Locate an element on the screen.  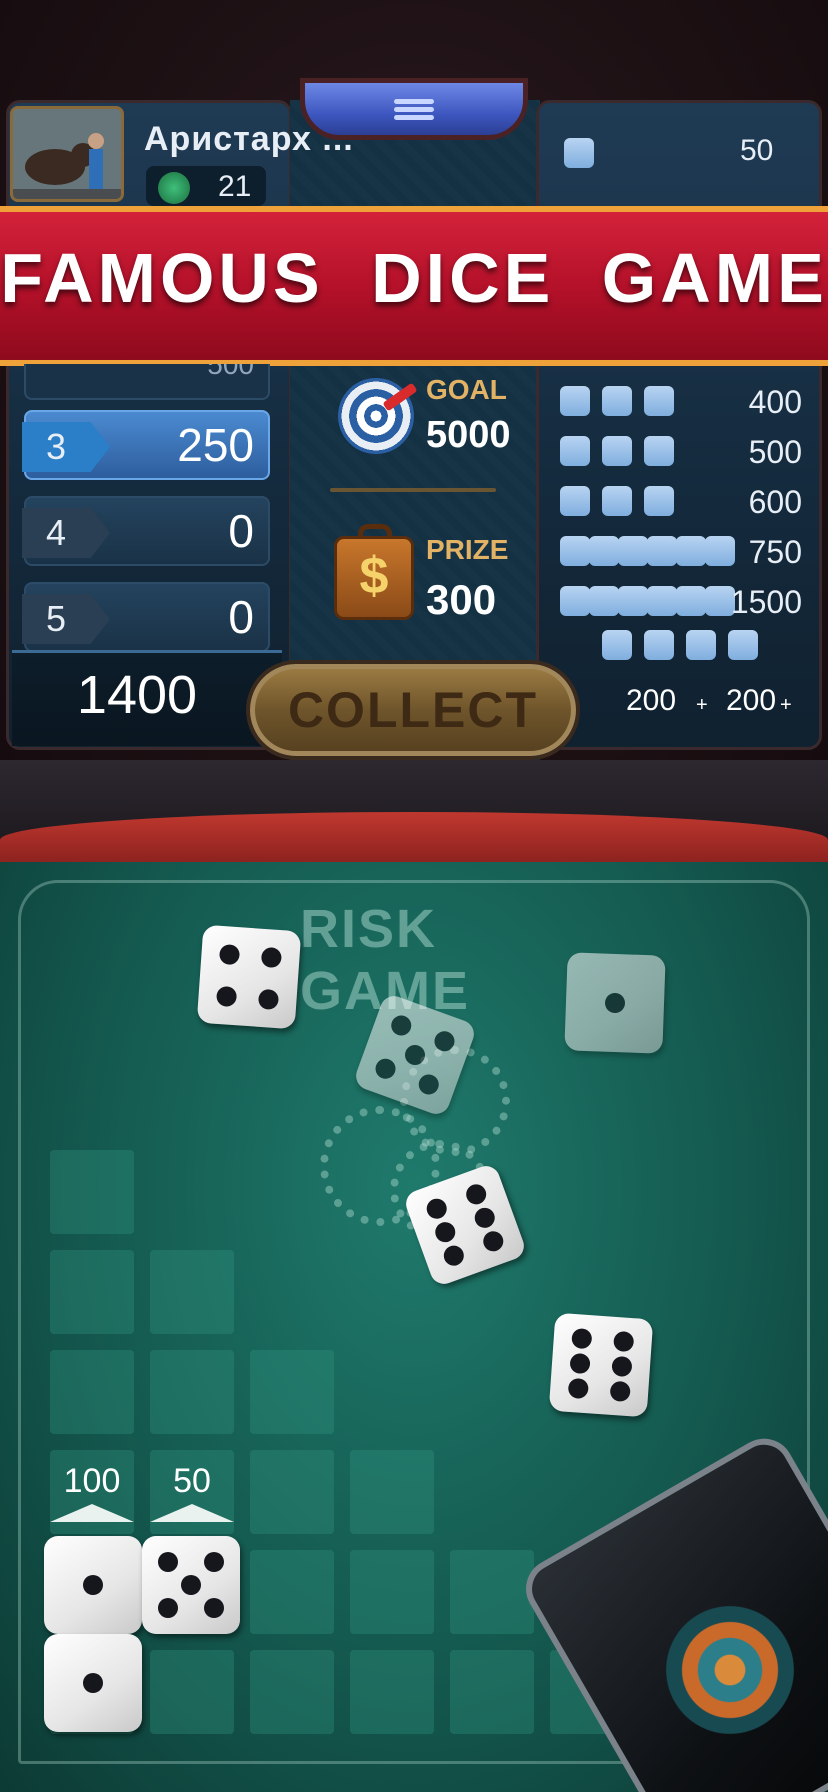
menu-button is located at coordinates (414, 109).